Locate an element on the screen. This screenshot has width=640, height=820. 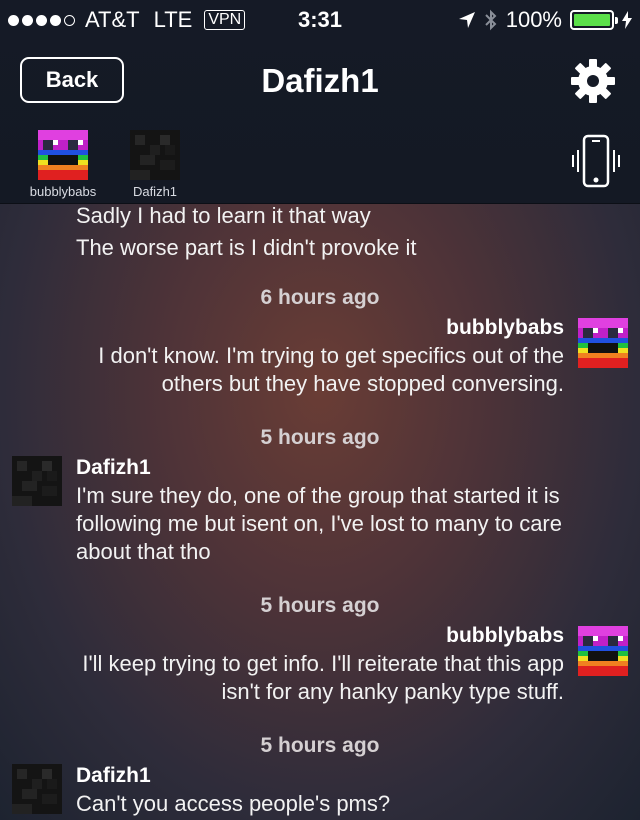
message-dafizh1: Dafizh1 Can't you access people's pms? is located at coordinates (346, 790).